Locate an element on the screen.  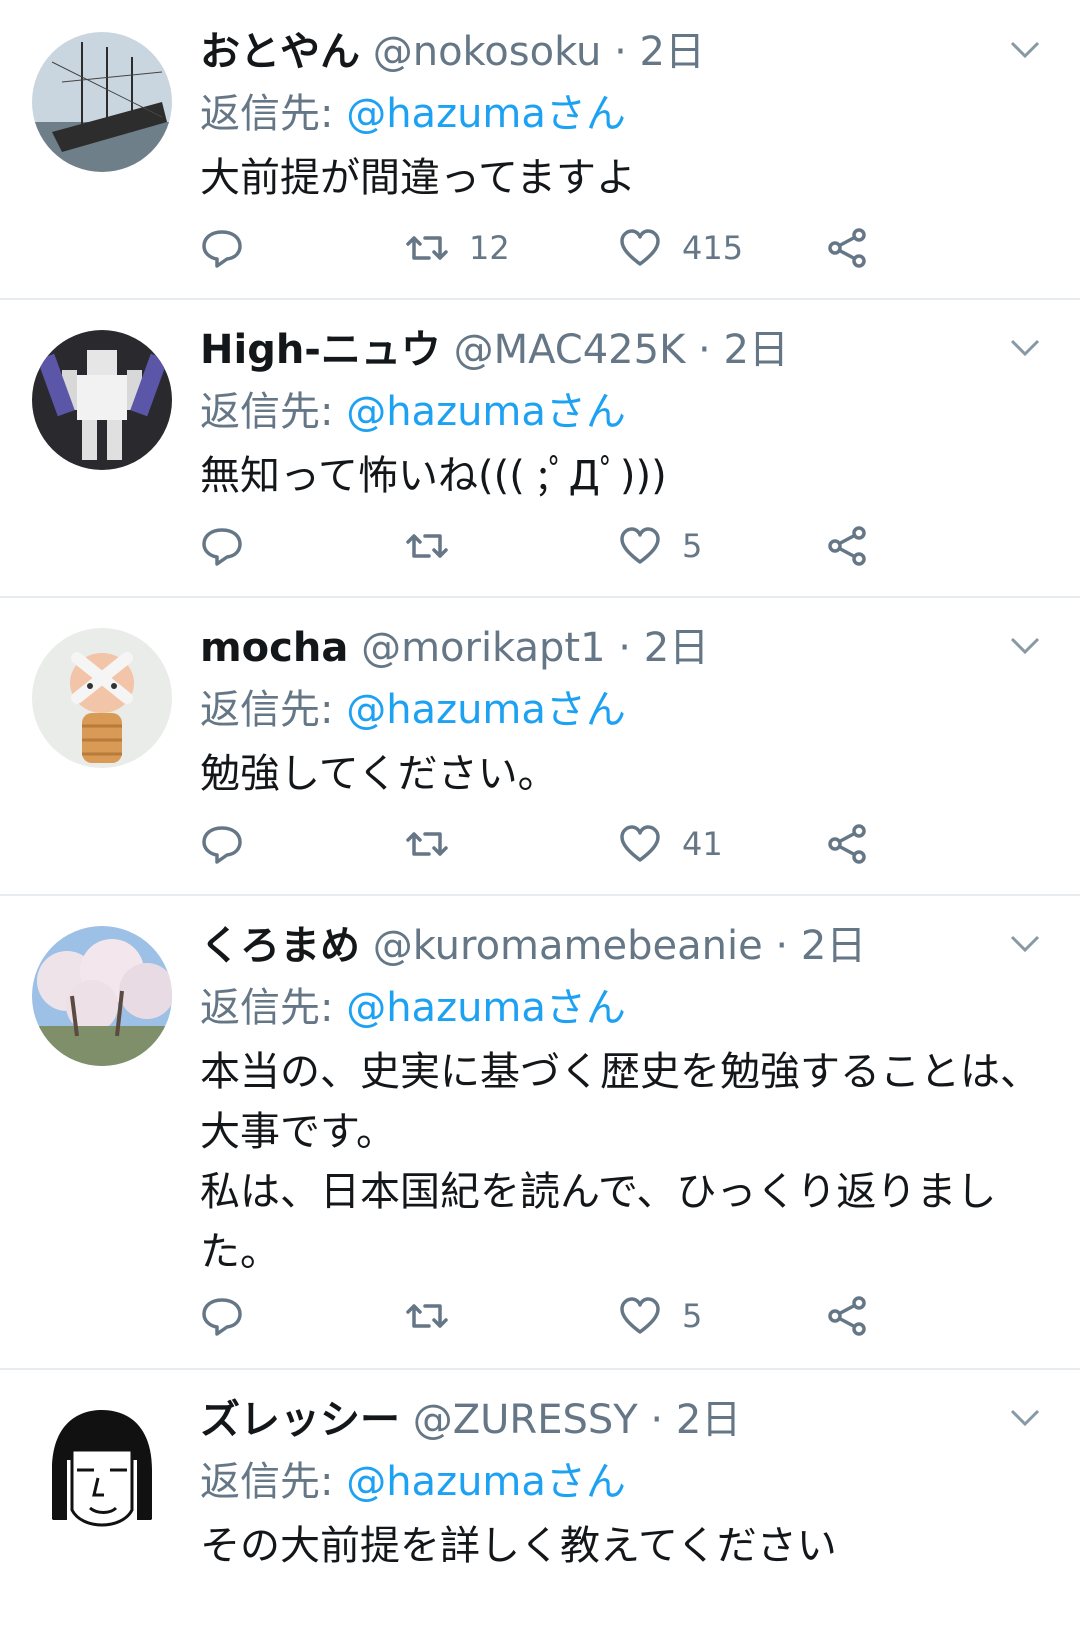
display-name: High-ニュウ is located at coordinates (320, 350).